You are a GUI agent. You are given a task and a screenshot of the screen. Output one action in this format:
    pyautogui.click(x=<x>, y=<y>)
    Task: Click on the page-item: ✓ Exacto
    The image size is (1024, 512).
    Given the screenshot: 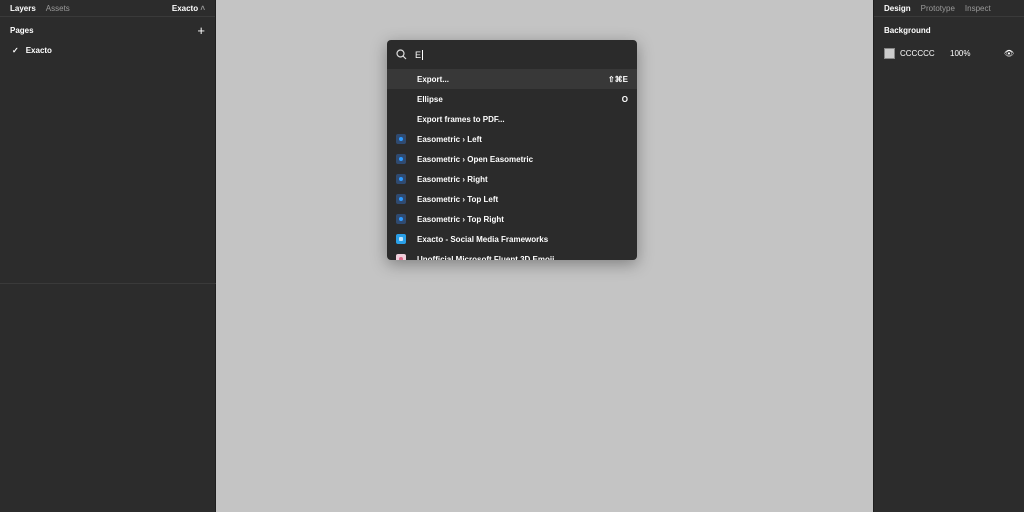 What is the action you would take?
    pyautogui.click(x=107, y=50)
    